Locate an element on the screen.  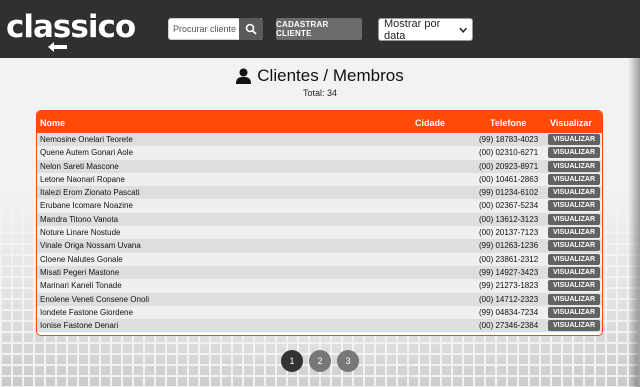
pagination: 123 is located at coordinates (320, 361).